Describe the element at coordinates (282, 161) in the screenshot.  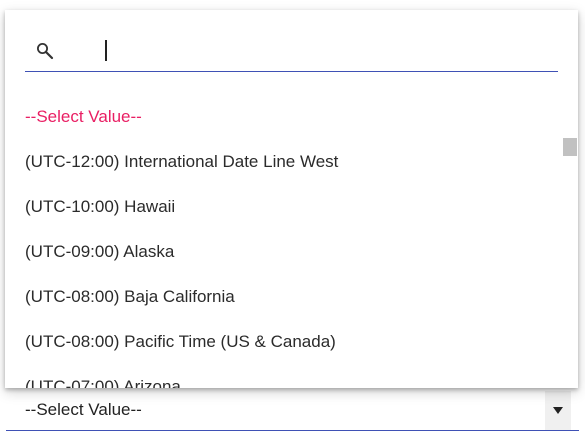
I see `option-utc-12-international-date-line-west: (UTC-12:00) International Date Line West` at that location.